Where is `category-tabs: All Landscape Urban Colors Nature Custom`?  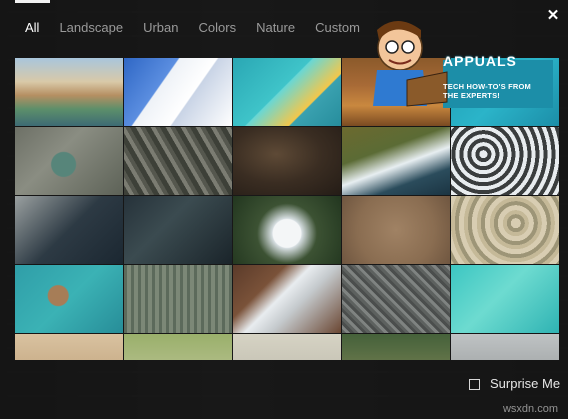
category-tabs: All Landscape Urban Colors Nature Custom is located at coordinates (192, 28).